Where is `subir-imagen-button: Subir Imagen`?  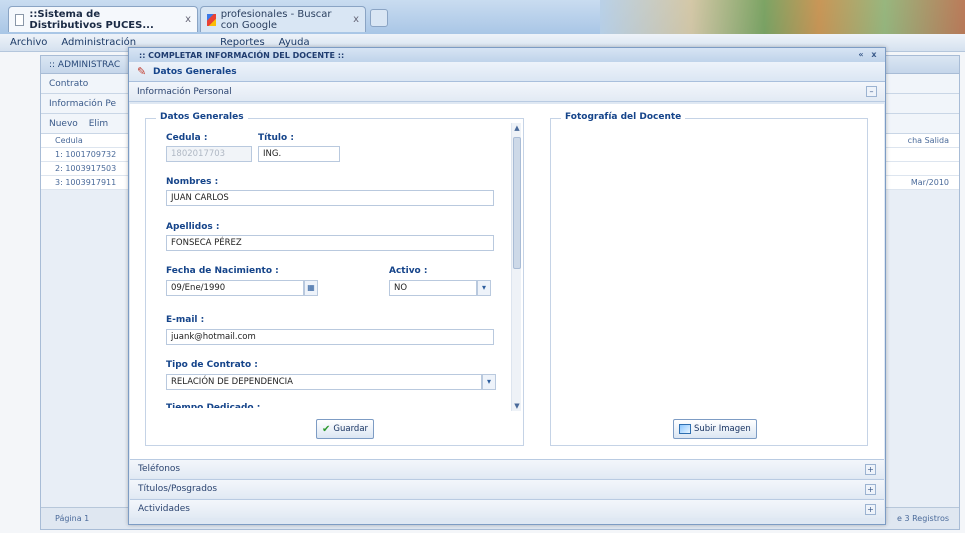 subir-imagen-button: Subir Imagen is located at coordinates (715, 429).